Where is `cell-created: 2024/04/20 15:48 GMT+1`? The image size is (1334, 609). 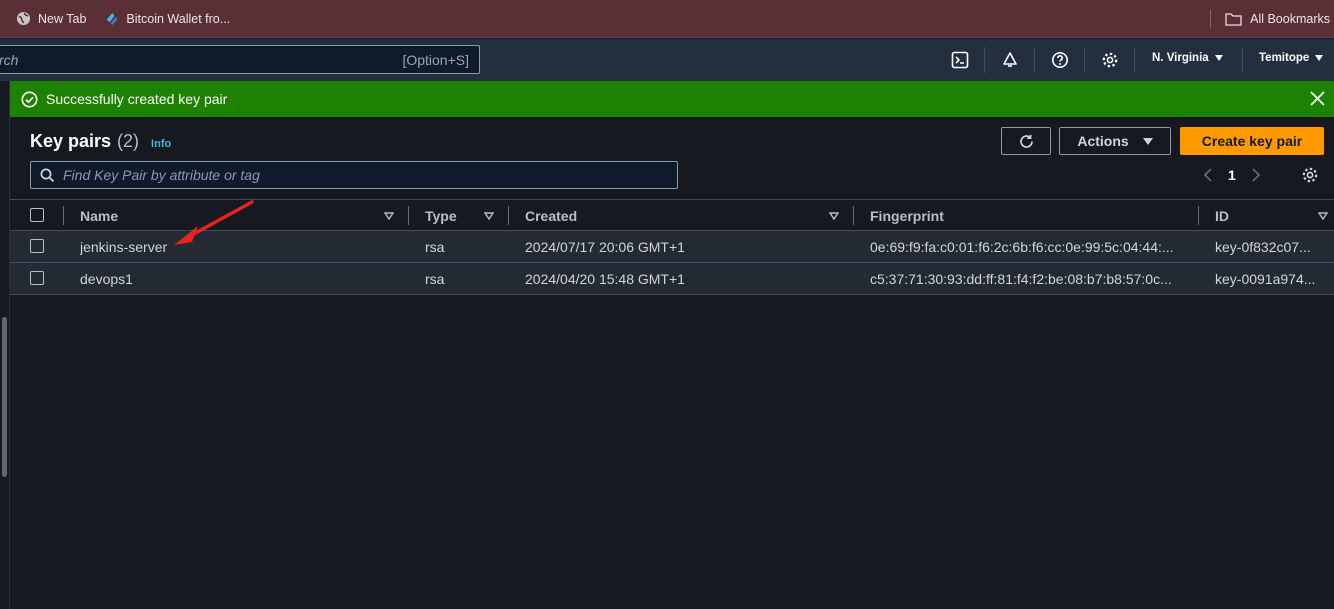 cell-created: 2024/04/20 15:48 GMT+1 is located at coordinates (605, 278).